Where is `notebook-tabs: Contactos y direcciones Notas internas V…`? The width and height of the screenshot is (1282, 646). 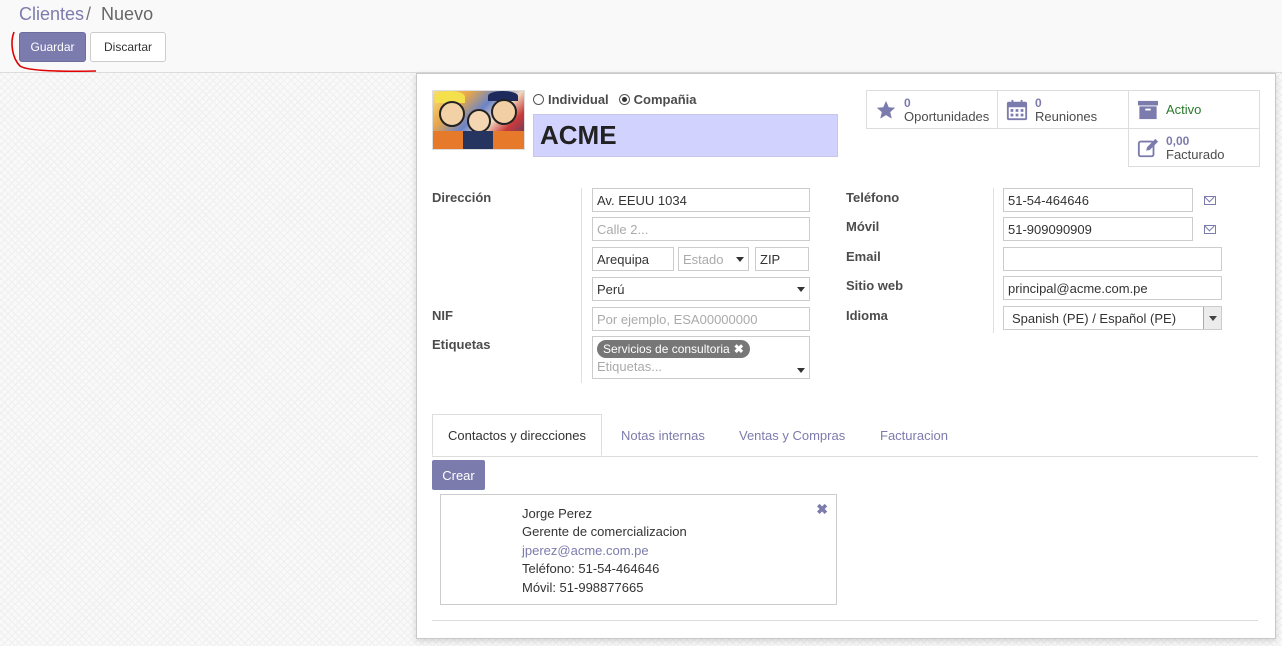
notebook-tabs: Contactos y direcciones Notas internas V… is located at coordinates (845, 435).